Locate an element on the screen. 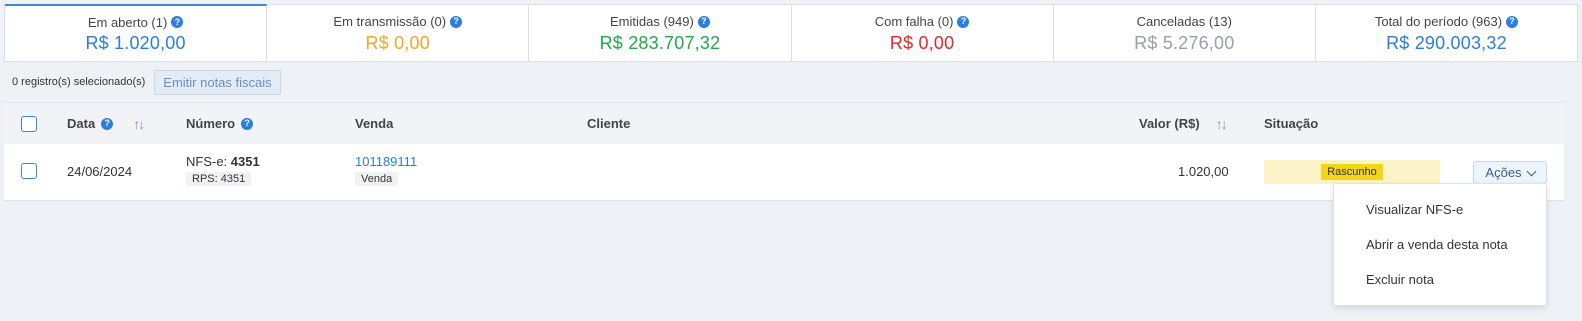  tab-label: Em aberto (1) is located at coordinates (127, 22).